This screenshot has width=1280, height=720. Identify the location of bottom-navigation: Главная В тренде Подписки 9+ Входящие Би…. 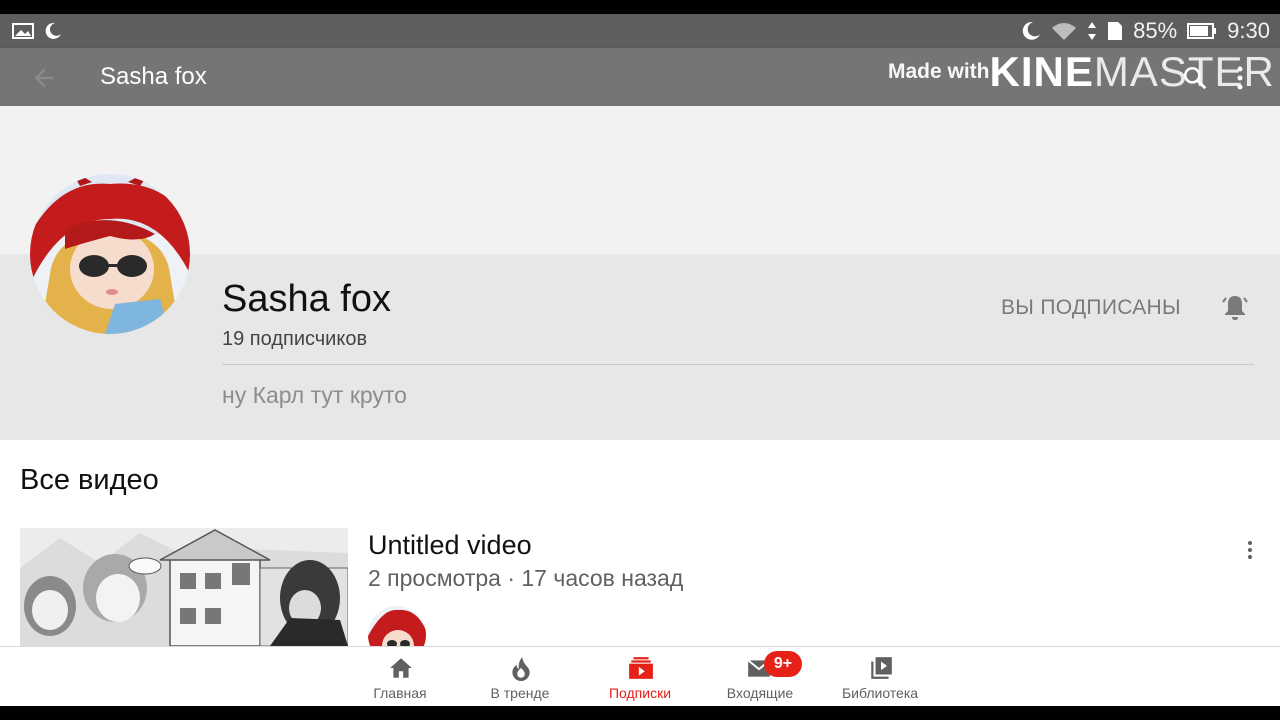
(640, 676).